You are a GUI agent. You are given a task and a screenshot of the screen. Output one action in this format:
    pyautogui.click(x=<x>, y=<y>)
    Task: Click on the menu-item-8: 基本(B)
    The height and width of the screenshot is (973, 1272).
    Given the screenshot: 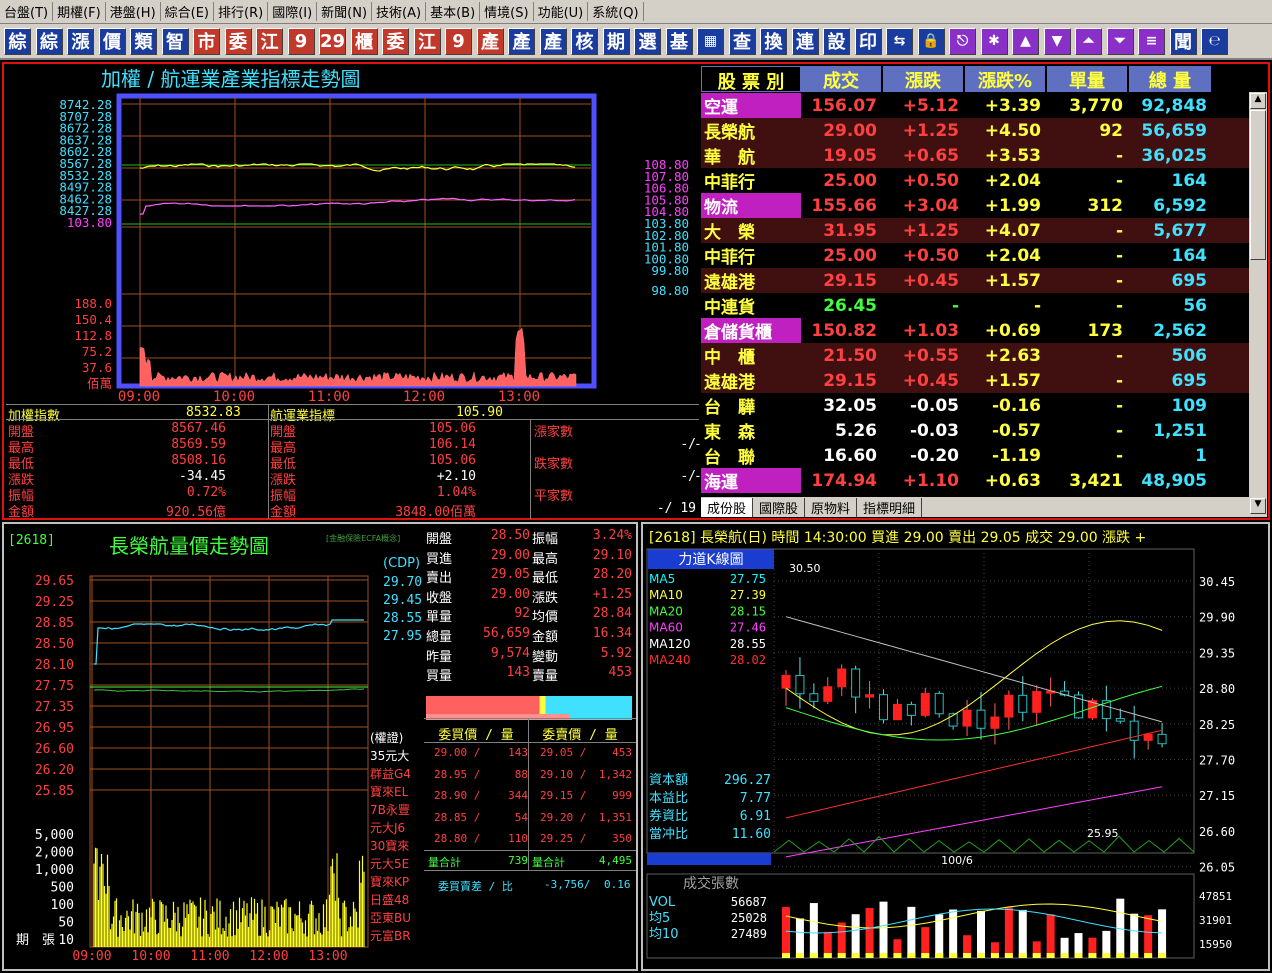 What is the action you would take?
    pyautogui.click(x=453, y=11)
    